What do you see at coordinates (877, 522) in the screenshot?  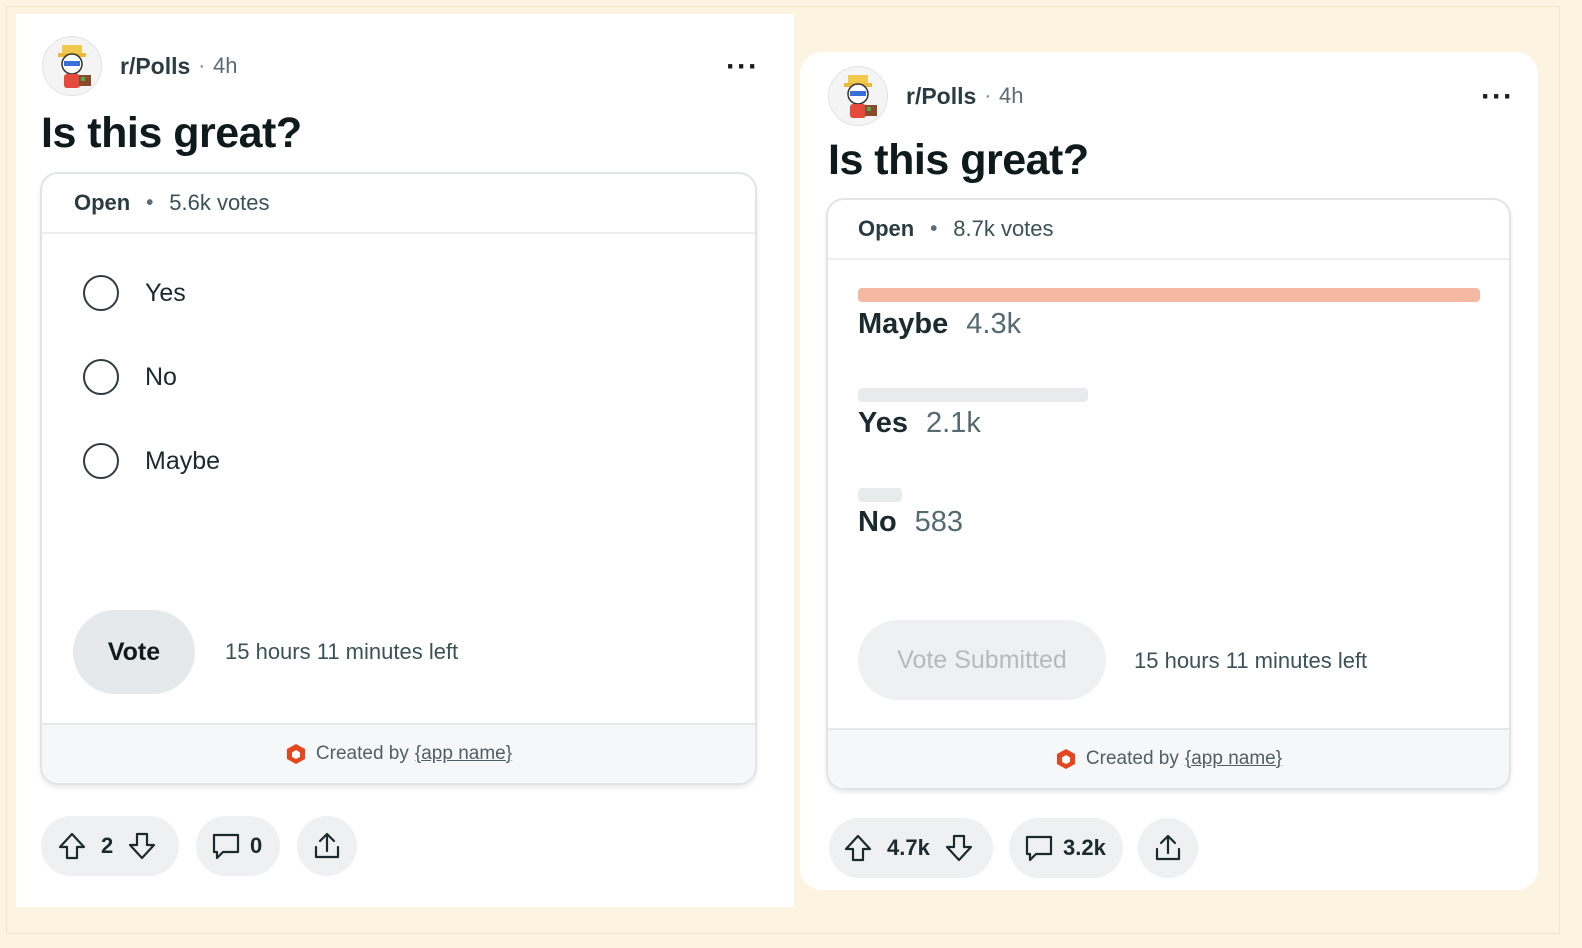 I see `result-label: No` at bounding box center [877, 522].